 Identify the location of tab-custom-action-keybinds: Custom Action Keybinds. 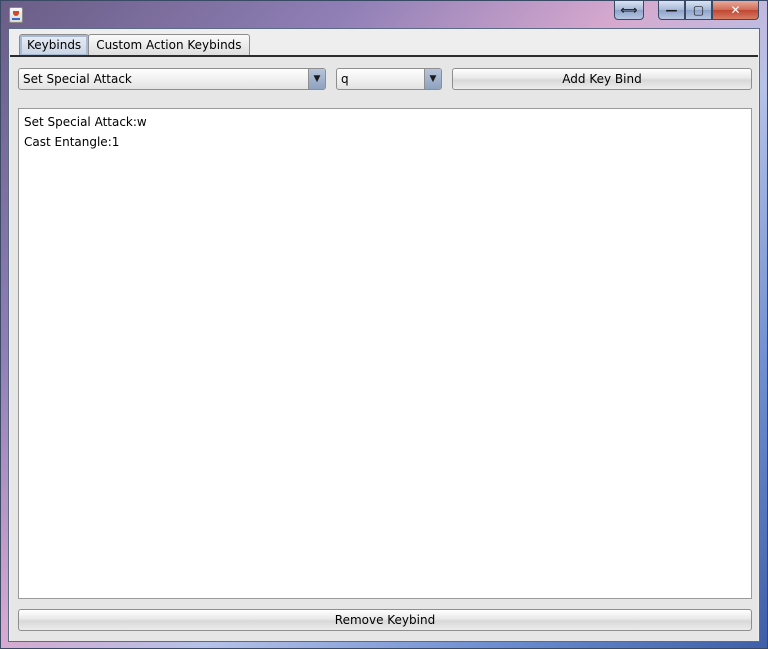
(169, 45).